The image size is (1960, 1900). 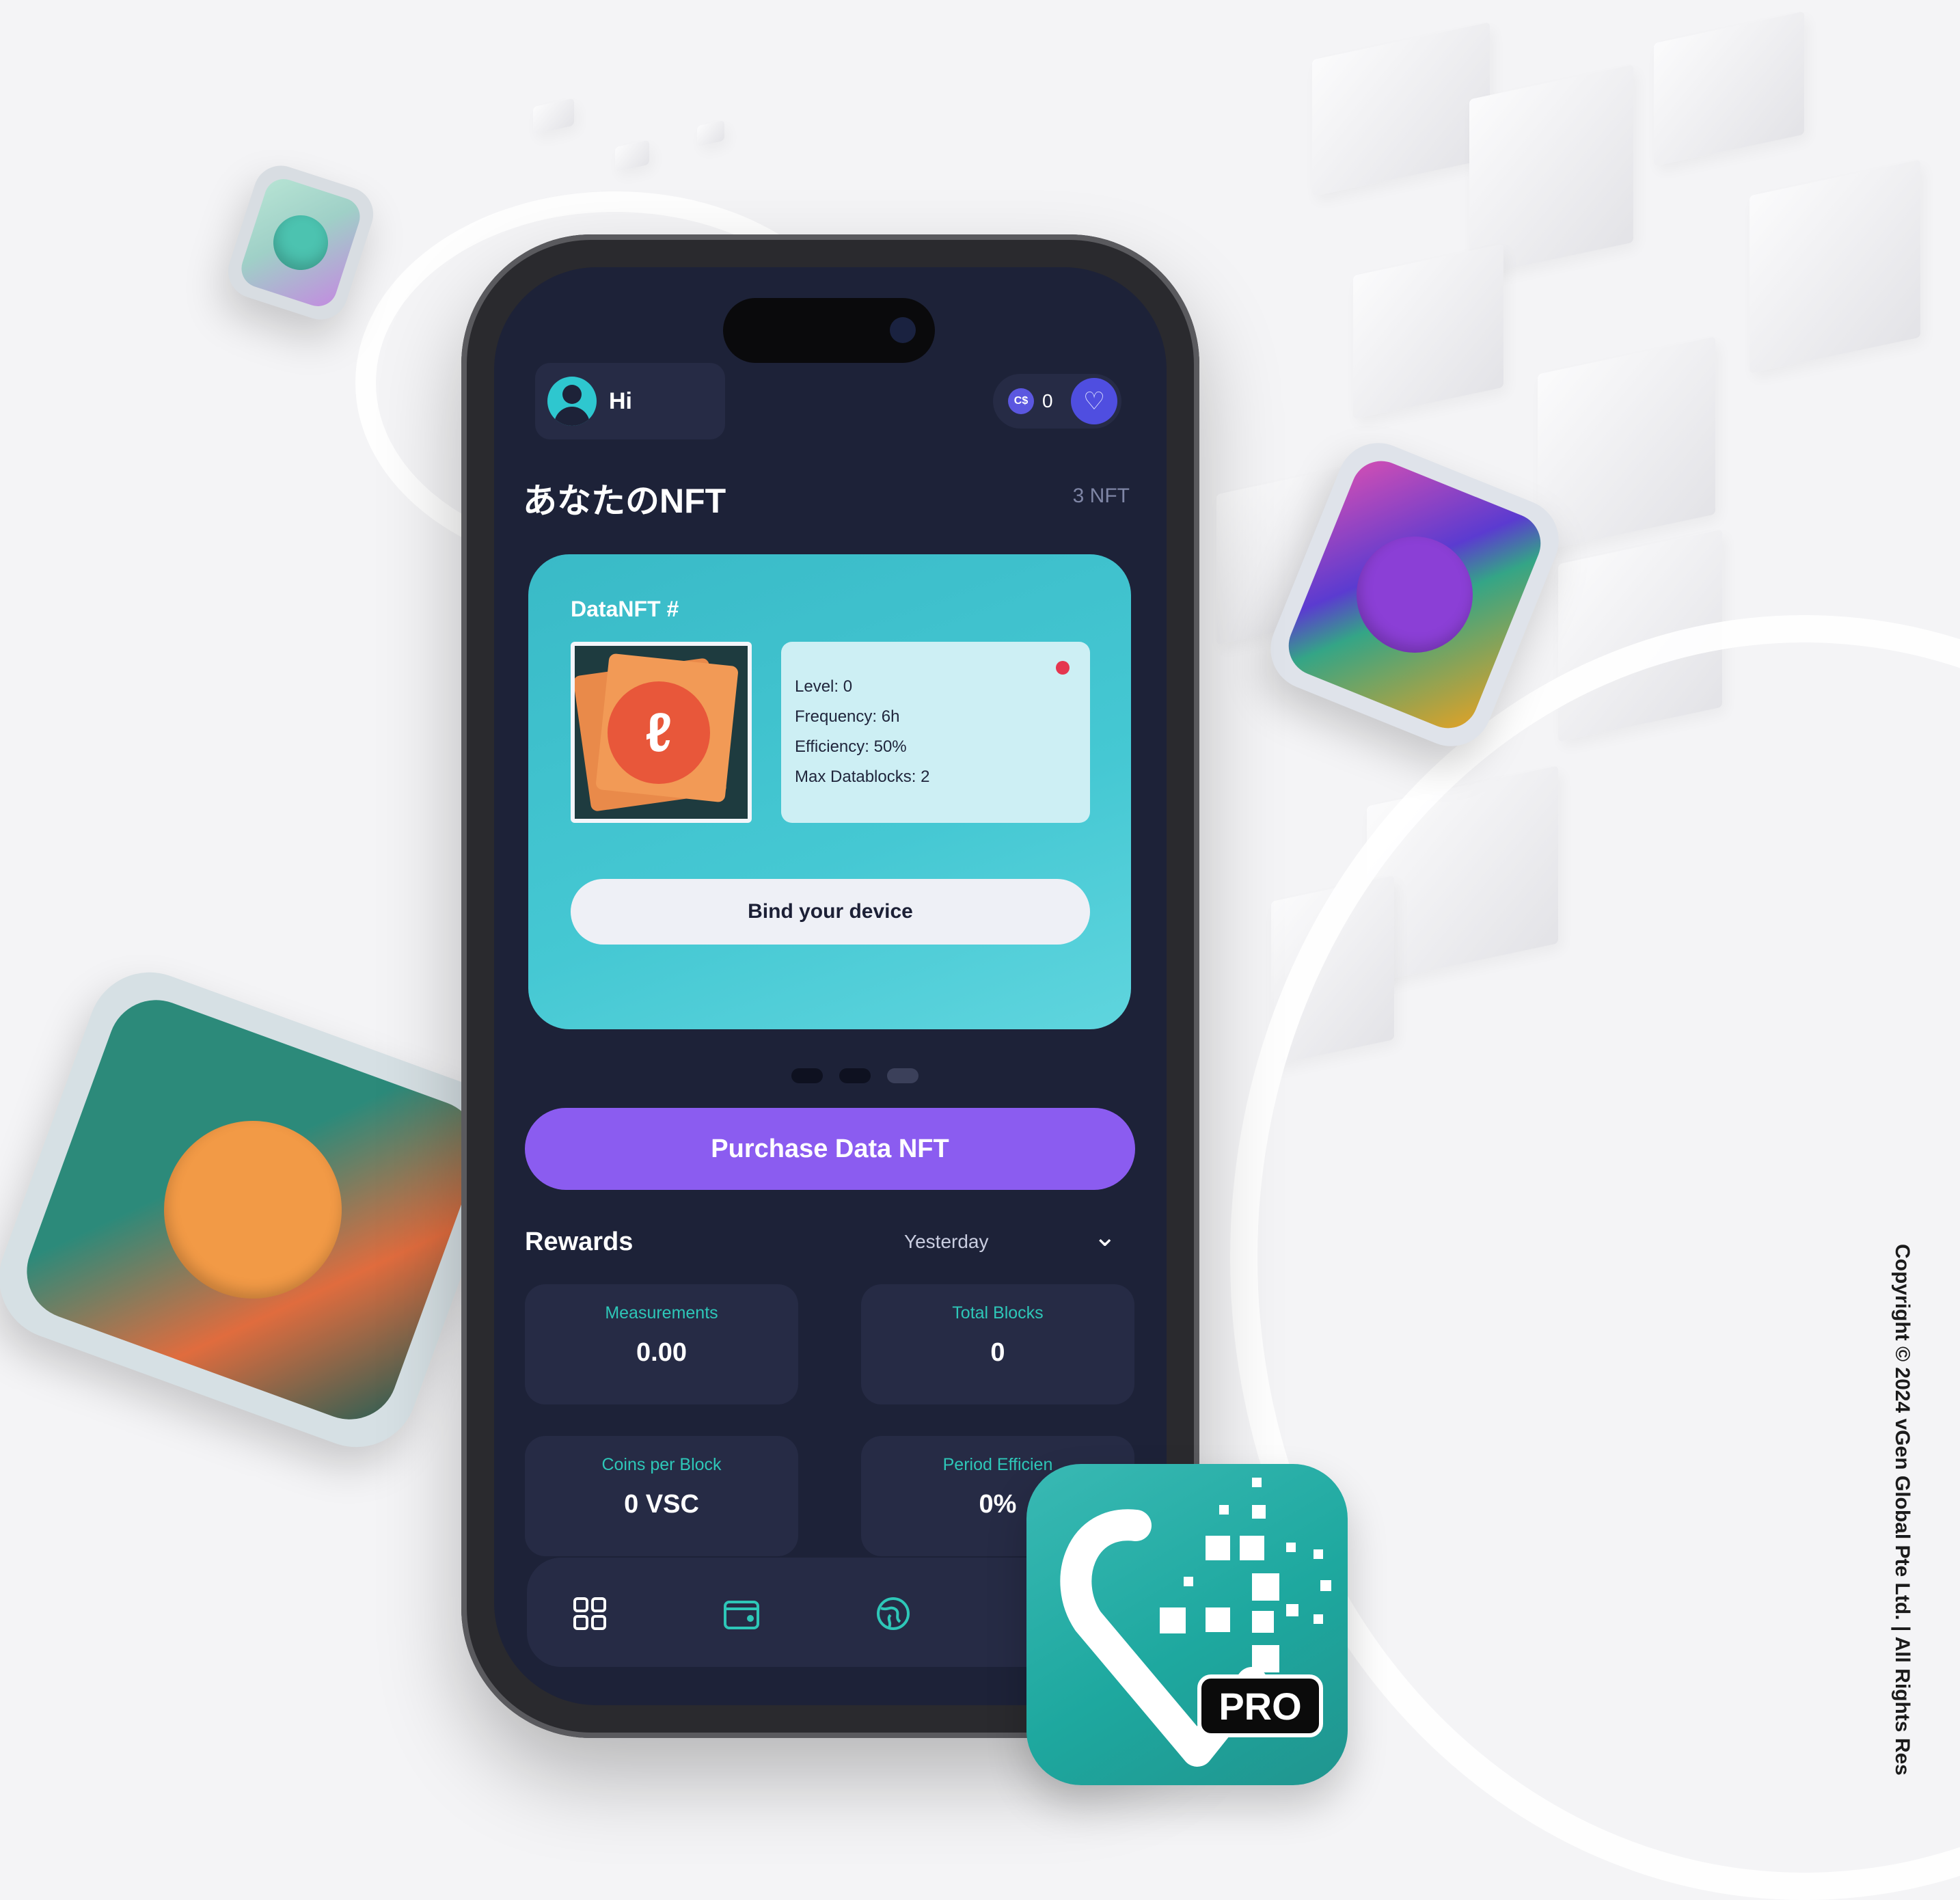 What do you see at coordinates (998, 1312) in the screenshot?
I see `tile-label: Total Blocks` at bounding box center [998, 1312].